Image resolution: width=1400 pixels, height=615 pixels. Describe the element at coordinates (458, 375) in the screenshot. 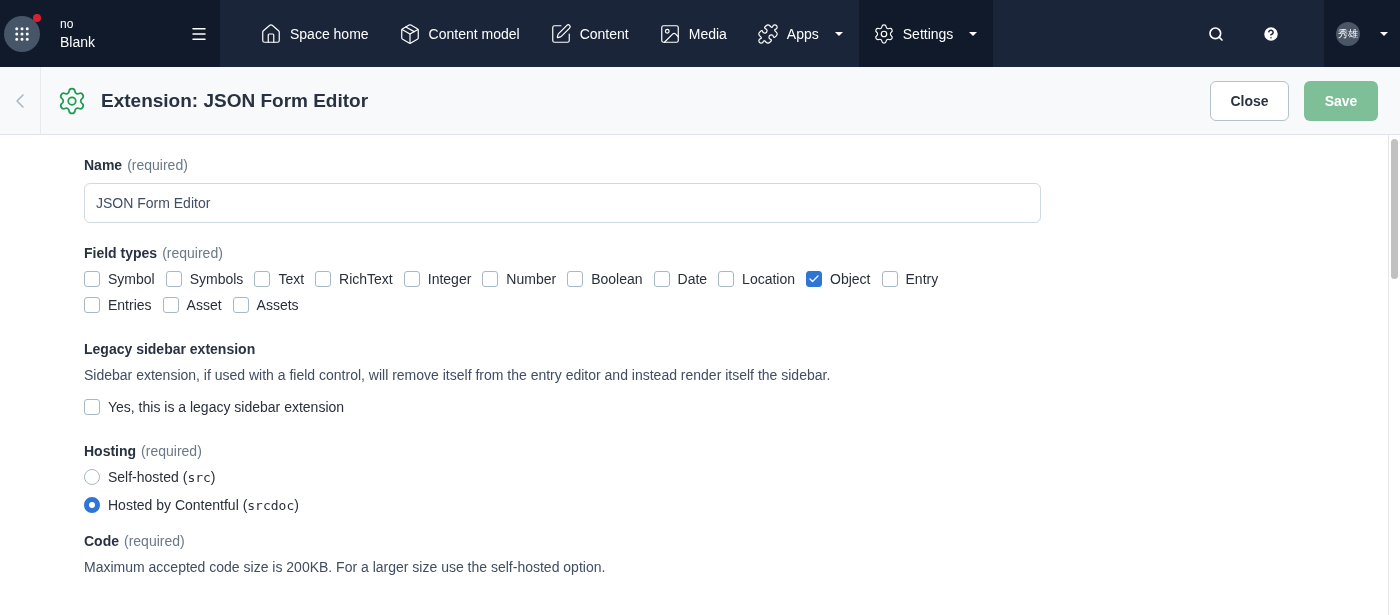

I see `field-description: Sidebar extension, if used with a field control, will remove itself from the entry editor and instead render itself the sidebar.` at that location.